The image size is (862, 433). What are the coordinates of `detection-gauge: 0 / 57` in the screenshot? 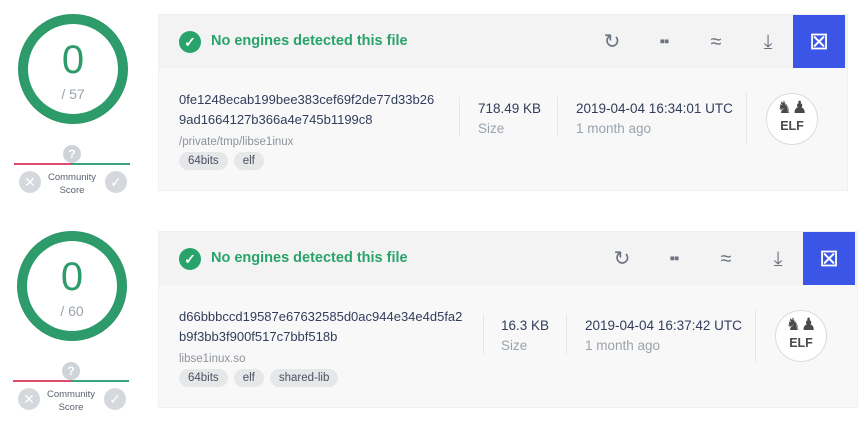 It's located at (73, 69).